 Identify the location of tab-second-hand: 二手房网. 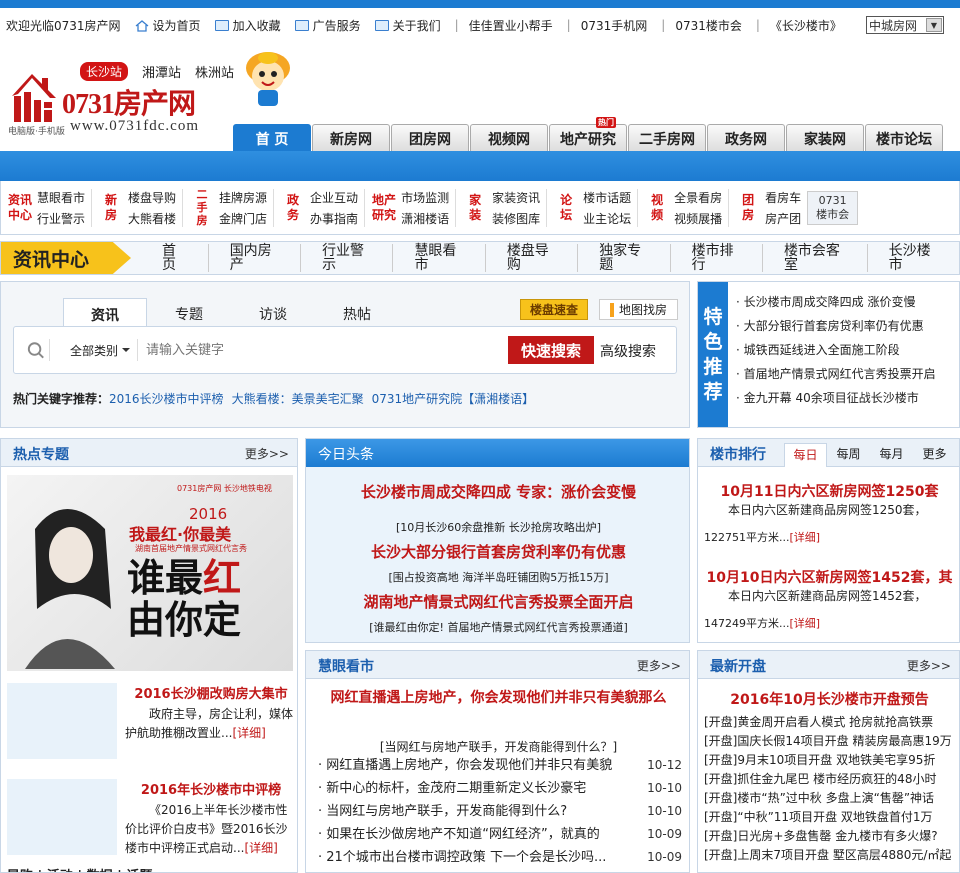
(667, 138).